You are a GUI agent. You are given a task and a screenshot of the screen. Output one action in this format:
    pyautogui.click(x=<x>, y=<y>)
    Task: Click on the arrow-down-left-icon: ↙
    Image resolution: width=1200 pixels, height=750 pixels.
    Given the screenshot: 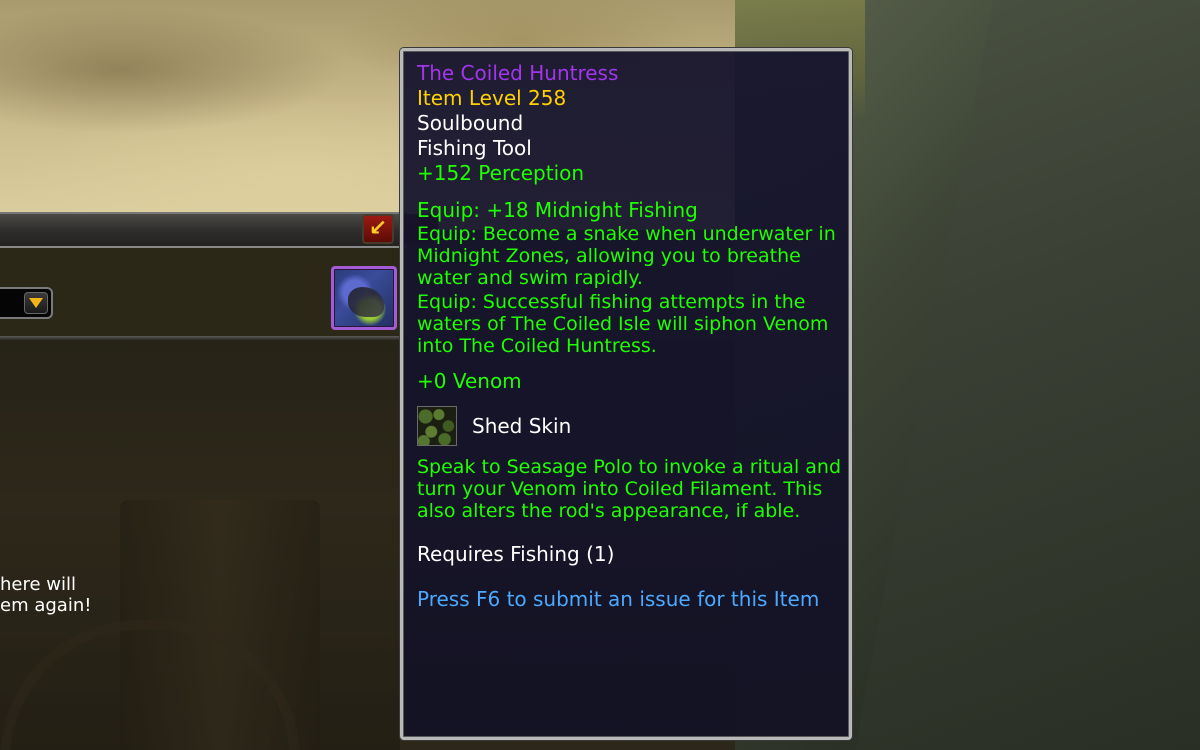 What is the action you would take?
    pyautogui.click(x=378, y=228)
    